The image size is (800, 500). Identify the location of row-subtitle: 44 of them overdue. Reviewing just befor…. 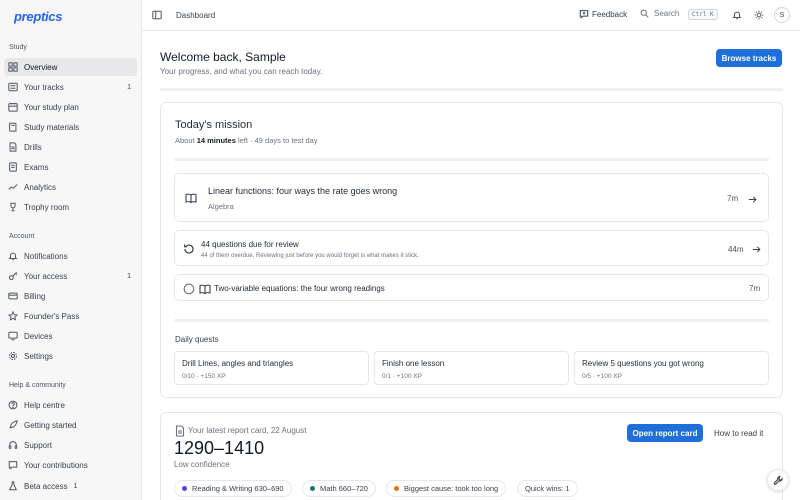
(310, 256).